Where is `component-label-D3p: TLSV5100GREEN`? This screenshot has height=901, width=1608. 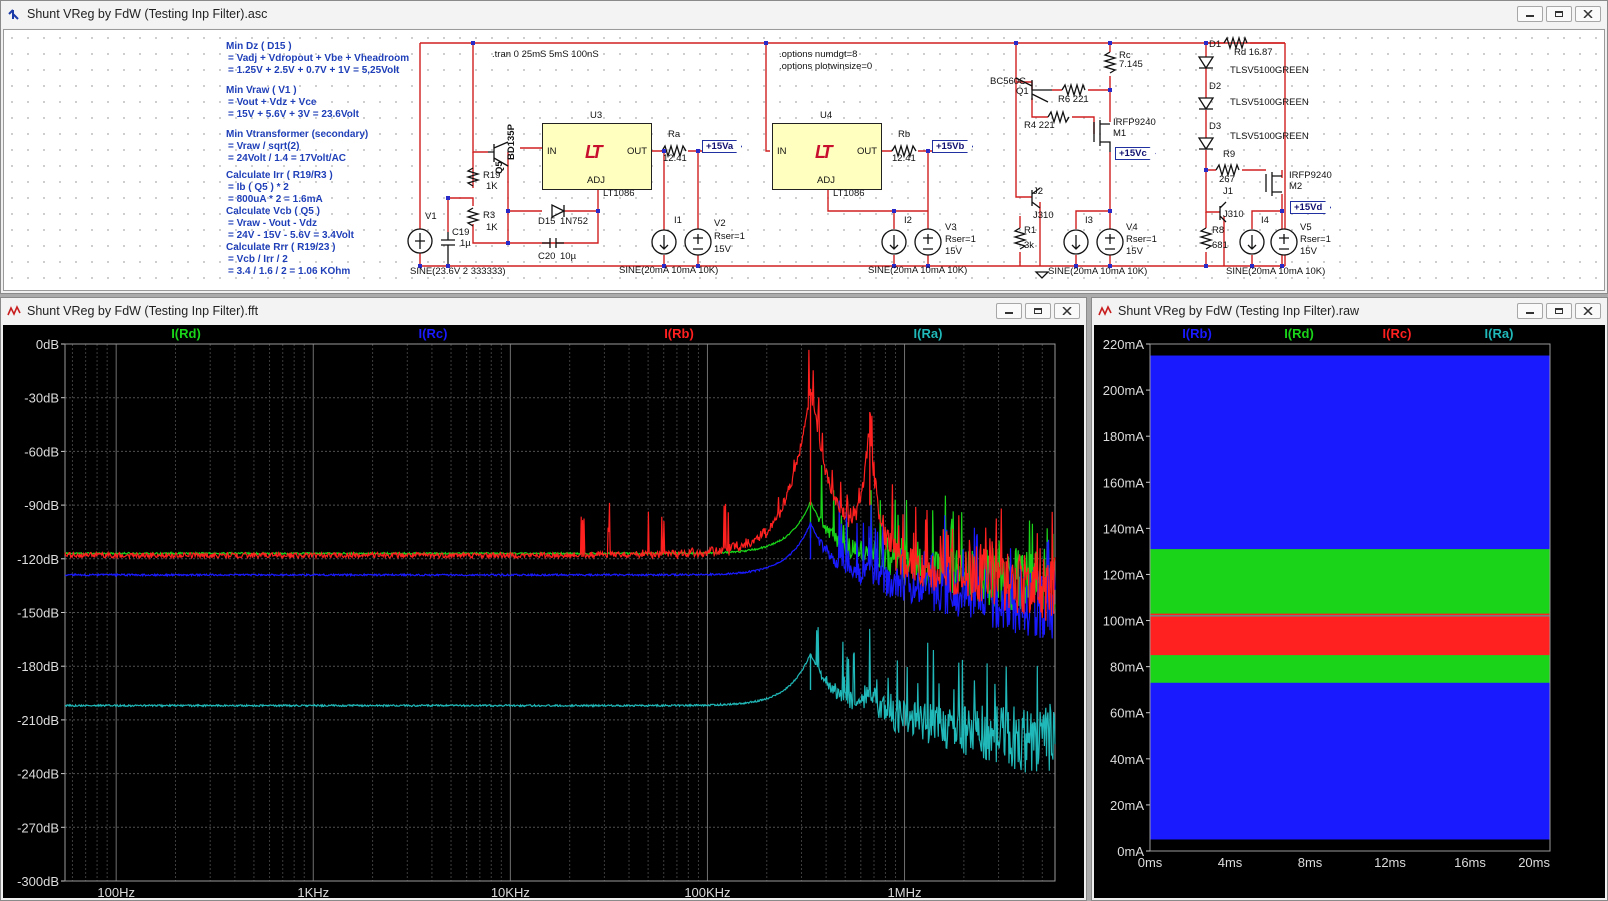 component-label-D3p: TLSV5100GREEN is located at coordinates (1269, 136).